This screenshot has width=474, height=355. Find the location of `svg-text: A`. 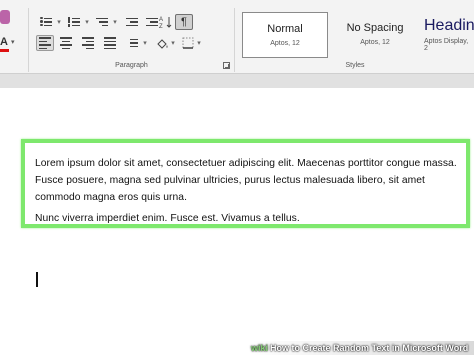

svg-text: A is located at coordinates (161, 20).